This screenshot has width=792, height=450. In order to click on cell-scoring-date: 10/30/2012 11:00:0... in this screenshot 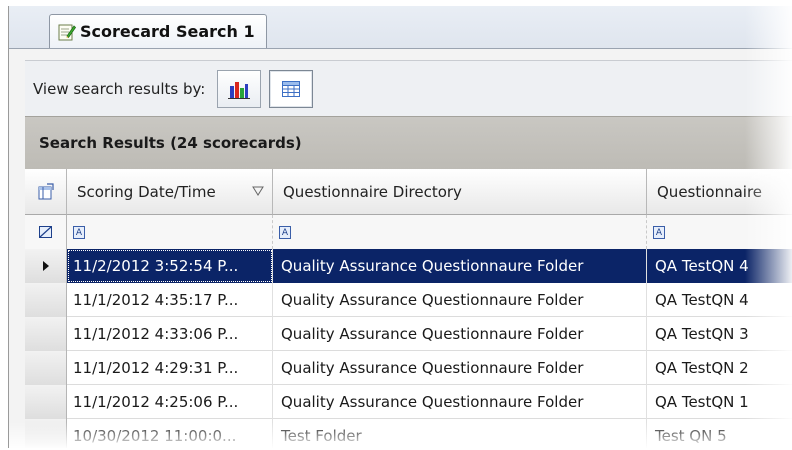, I will do `click(170, 433)`.